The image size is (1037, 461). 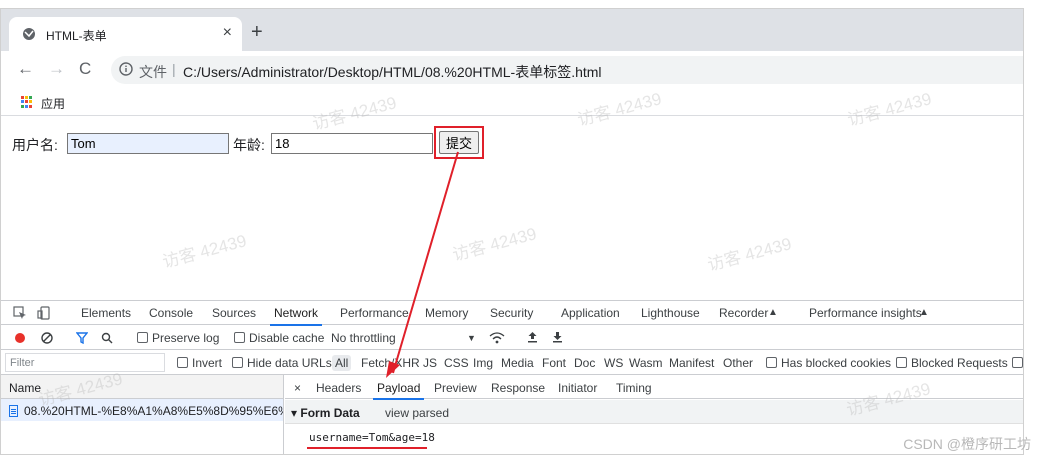 What do you see at coordinates (249, 145) in the screenshot?
I see `age-label: 年龄:` at bounding box center [249, 145].